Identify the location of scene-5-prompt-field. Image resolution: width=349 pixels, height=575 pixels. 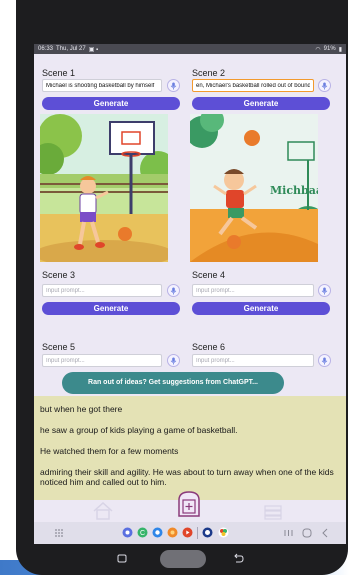
(102, 360).